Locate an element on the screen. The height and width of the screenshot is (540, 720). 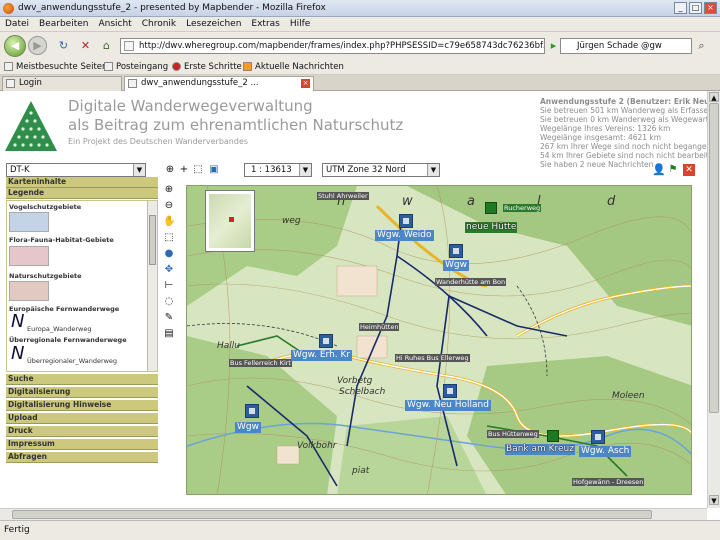
menu-extras: Extras is located at coordinates (265, 24).